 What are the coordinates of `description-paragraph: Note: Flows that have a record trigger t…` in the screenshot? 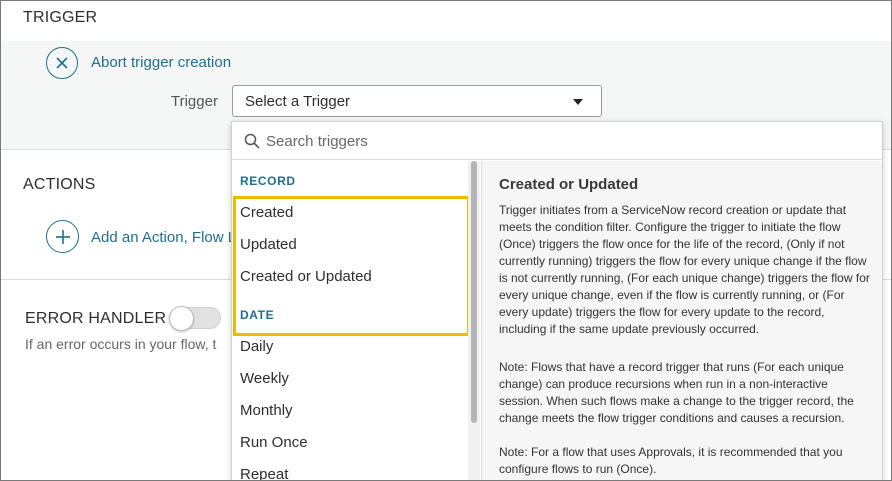 It's located at (676, 392).